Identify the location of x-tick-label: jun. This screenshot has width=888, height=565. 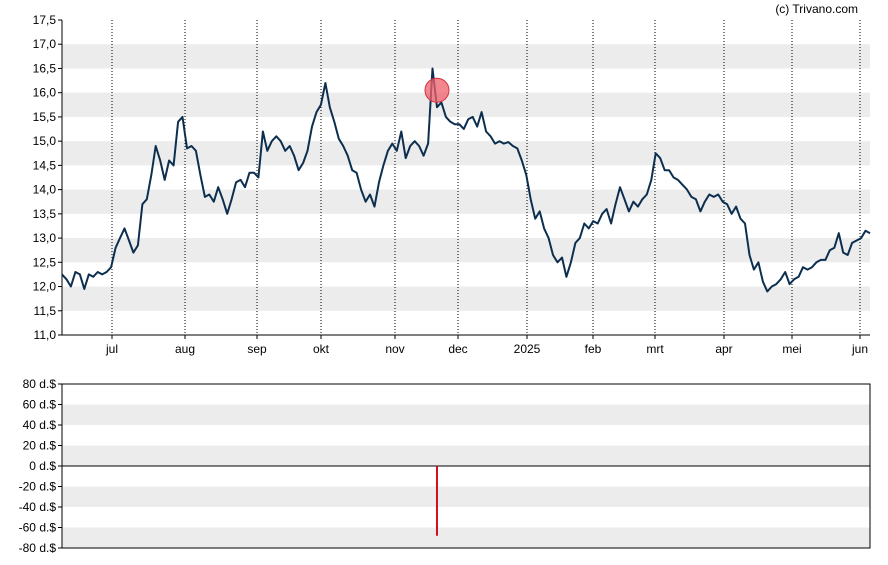
(859, 349).